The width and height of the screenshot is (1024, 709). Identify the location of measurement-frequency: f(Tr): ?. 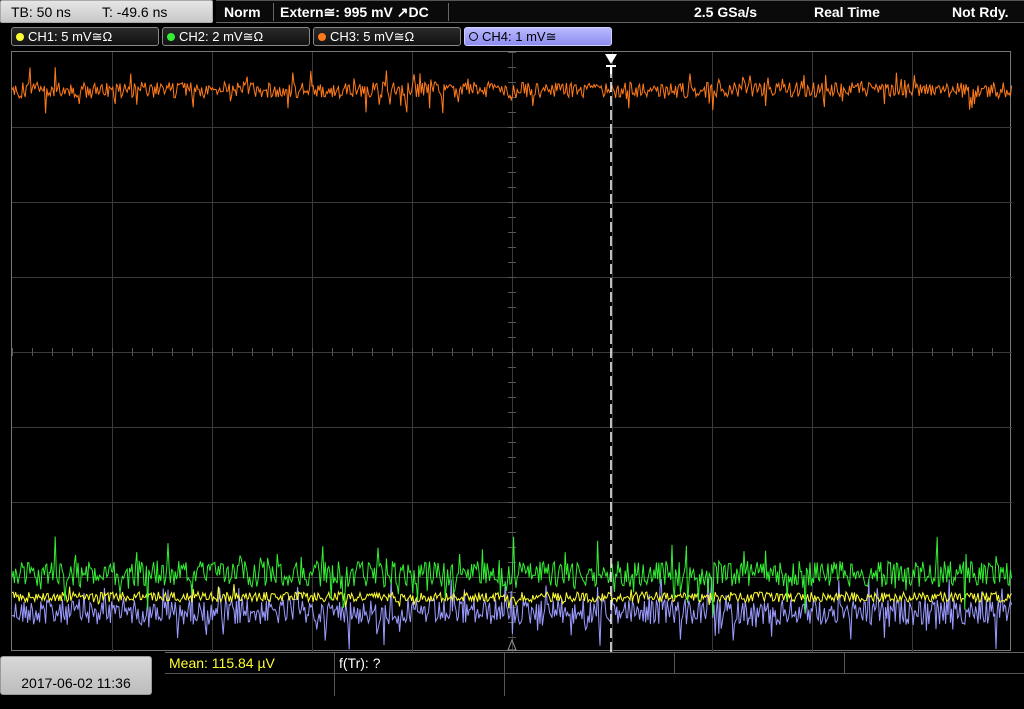
(420, 663).